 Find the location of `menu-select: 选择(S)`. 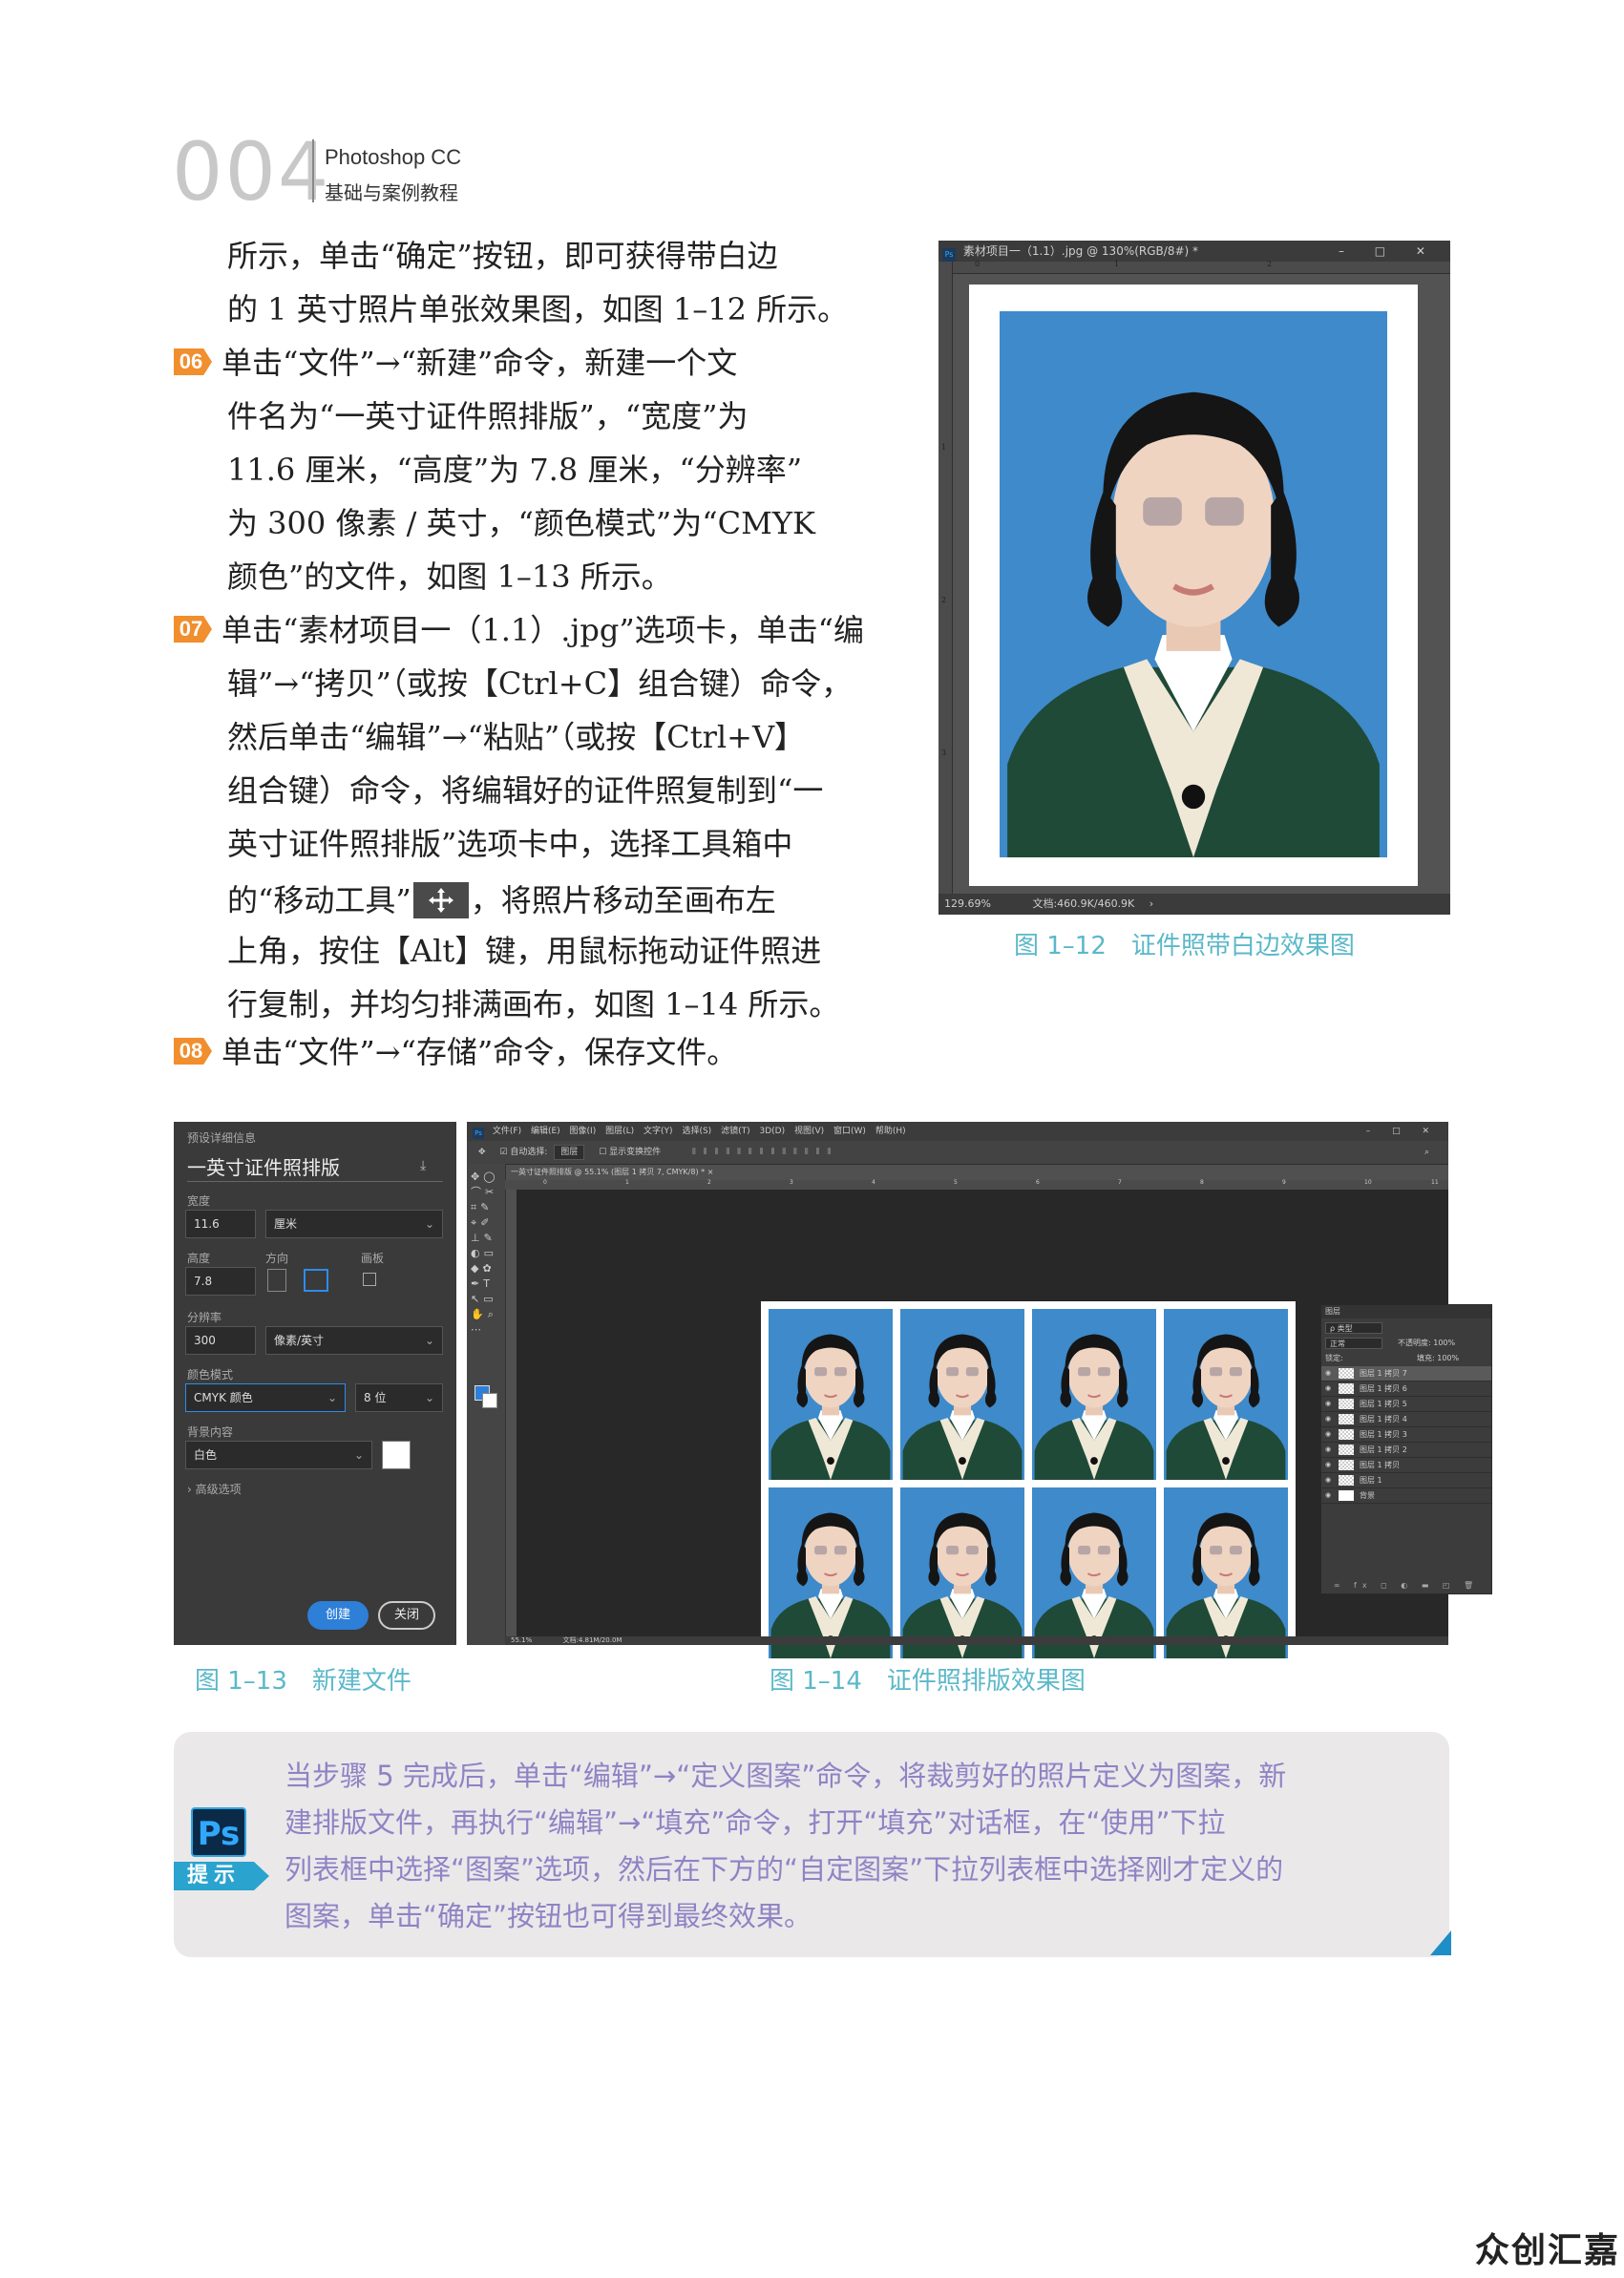

menu-select: 选择(S) is located at coordinates (696, 1131).